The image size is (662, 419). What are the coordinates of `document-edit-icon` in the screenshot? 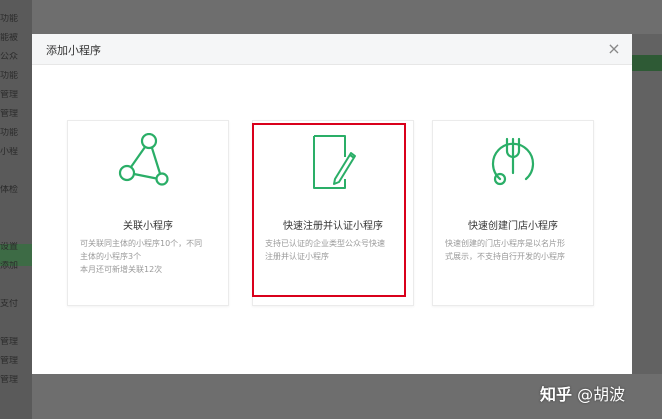 It's located at (333, 166).